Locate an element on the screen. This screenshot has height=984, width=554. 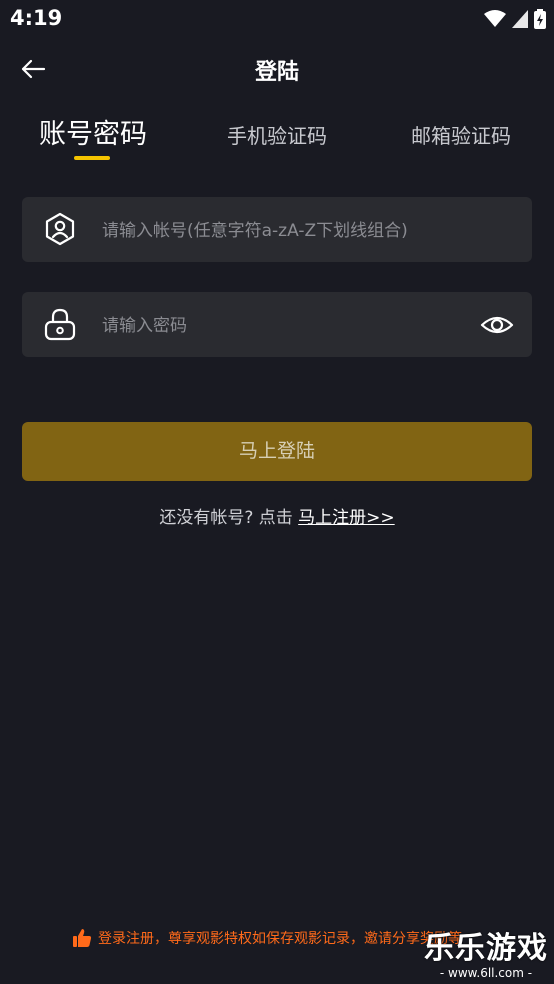
tab-phone-code: 手机验证码 is located at coordinates (277, 134).